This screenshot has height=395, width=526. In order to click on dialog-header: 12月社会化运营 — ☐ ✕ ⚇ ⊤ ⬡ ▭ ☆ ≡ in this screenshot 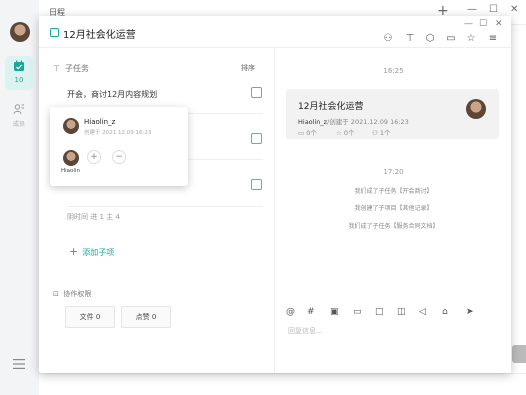, I will do `click(275, 32)`.